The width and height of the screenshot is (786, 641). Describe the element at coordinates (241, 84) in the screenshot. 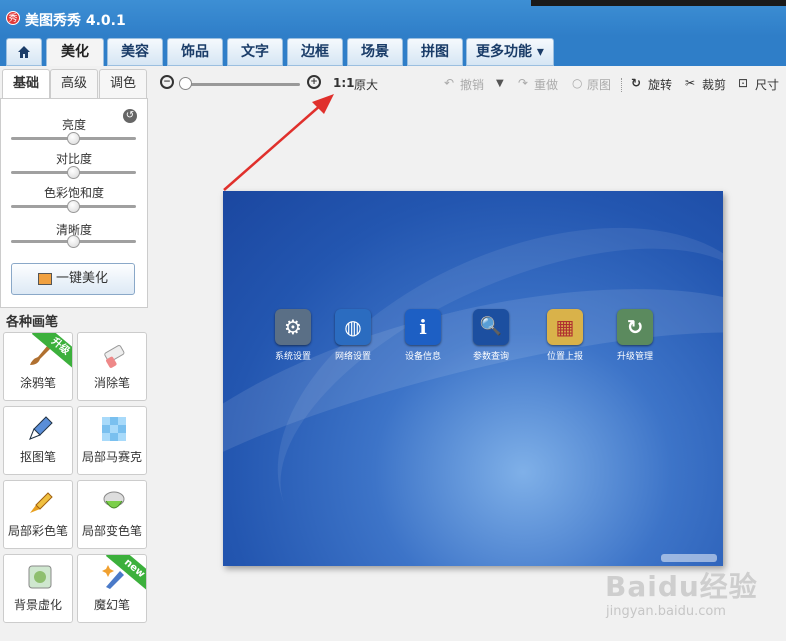

I see `zoom-slider` at that location.